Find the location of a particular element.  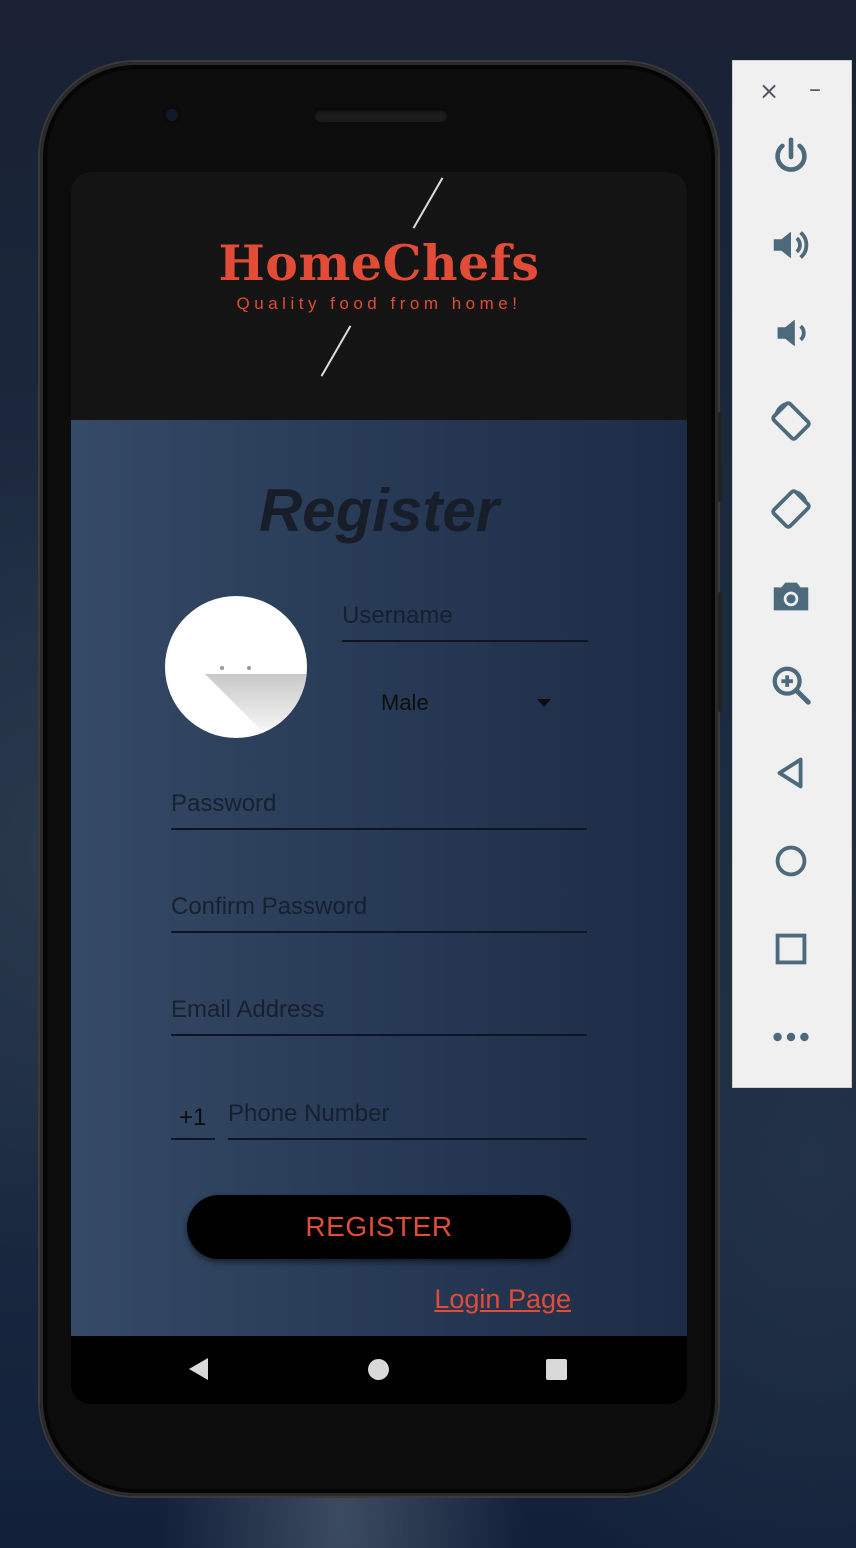

confirm-password-input is located at coordinates (379, 909).